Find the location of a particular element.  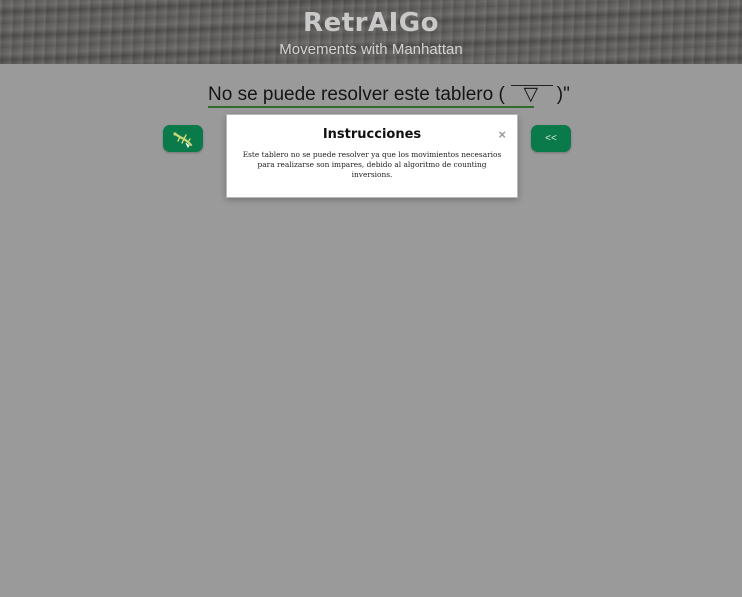

app-header: RetrAIGo Movements with Manhattan is located at coordinates (371, 32).